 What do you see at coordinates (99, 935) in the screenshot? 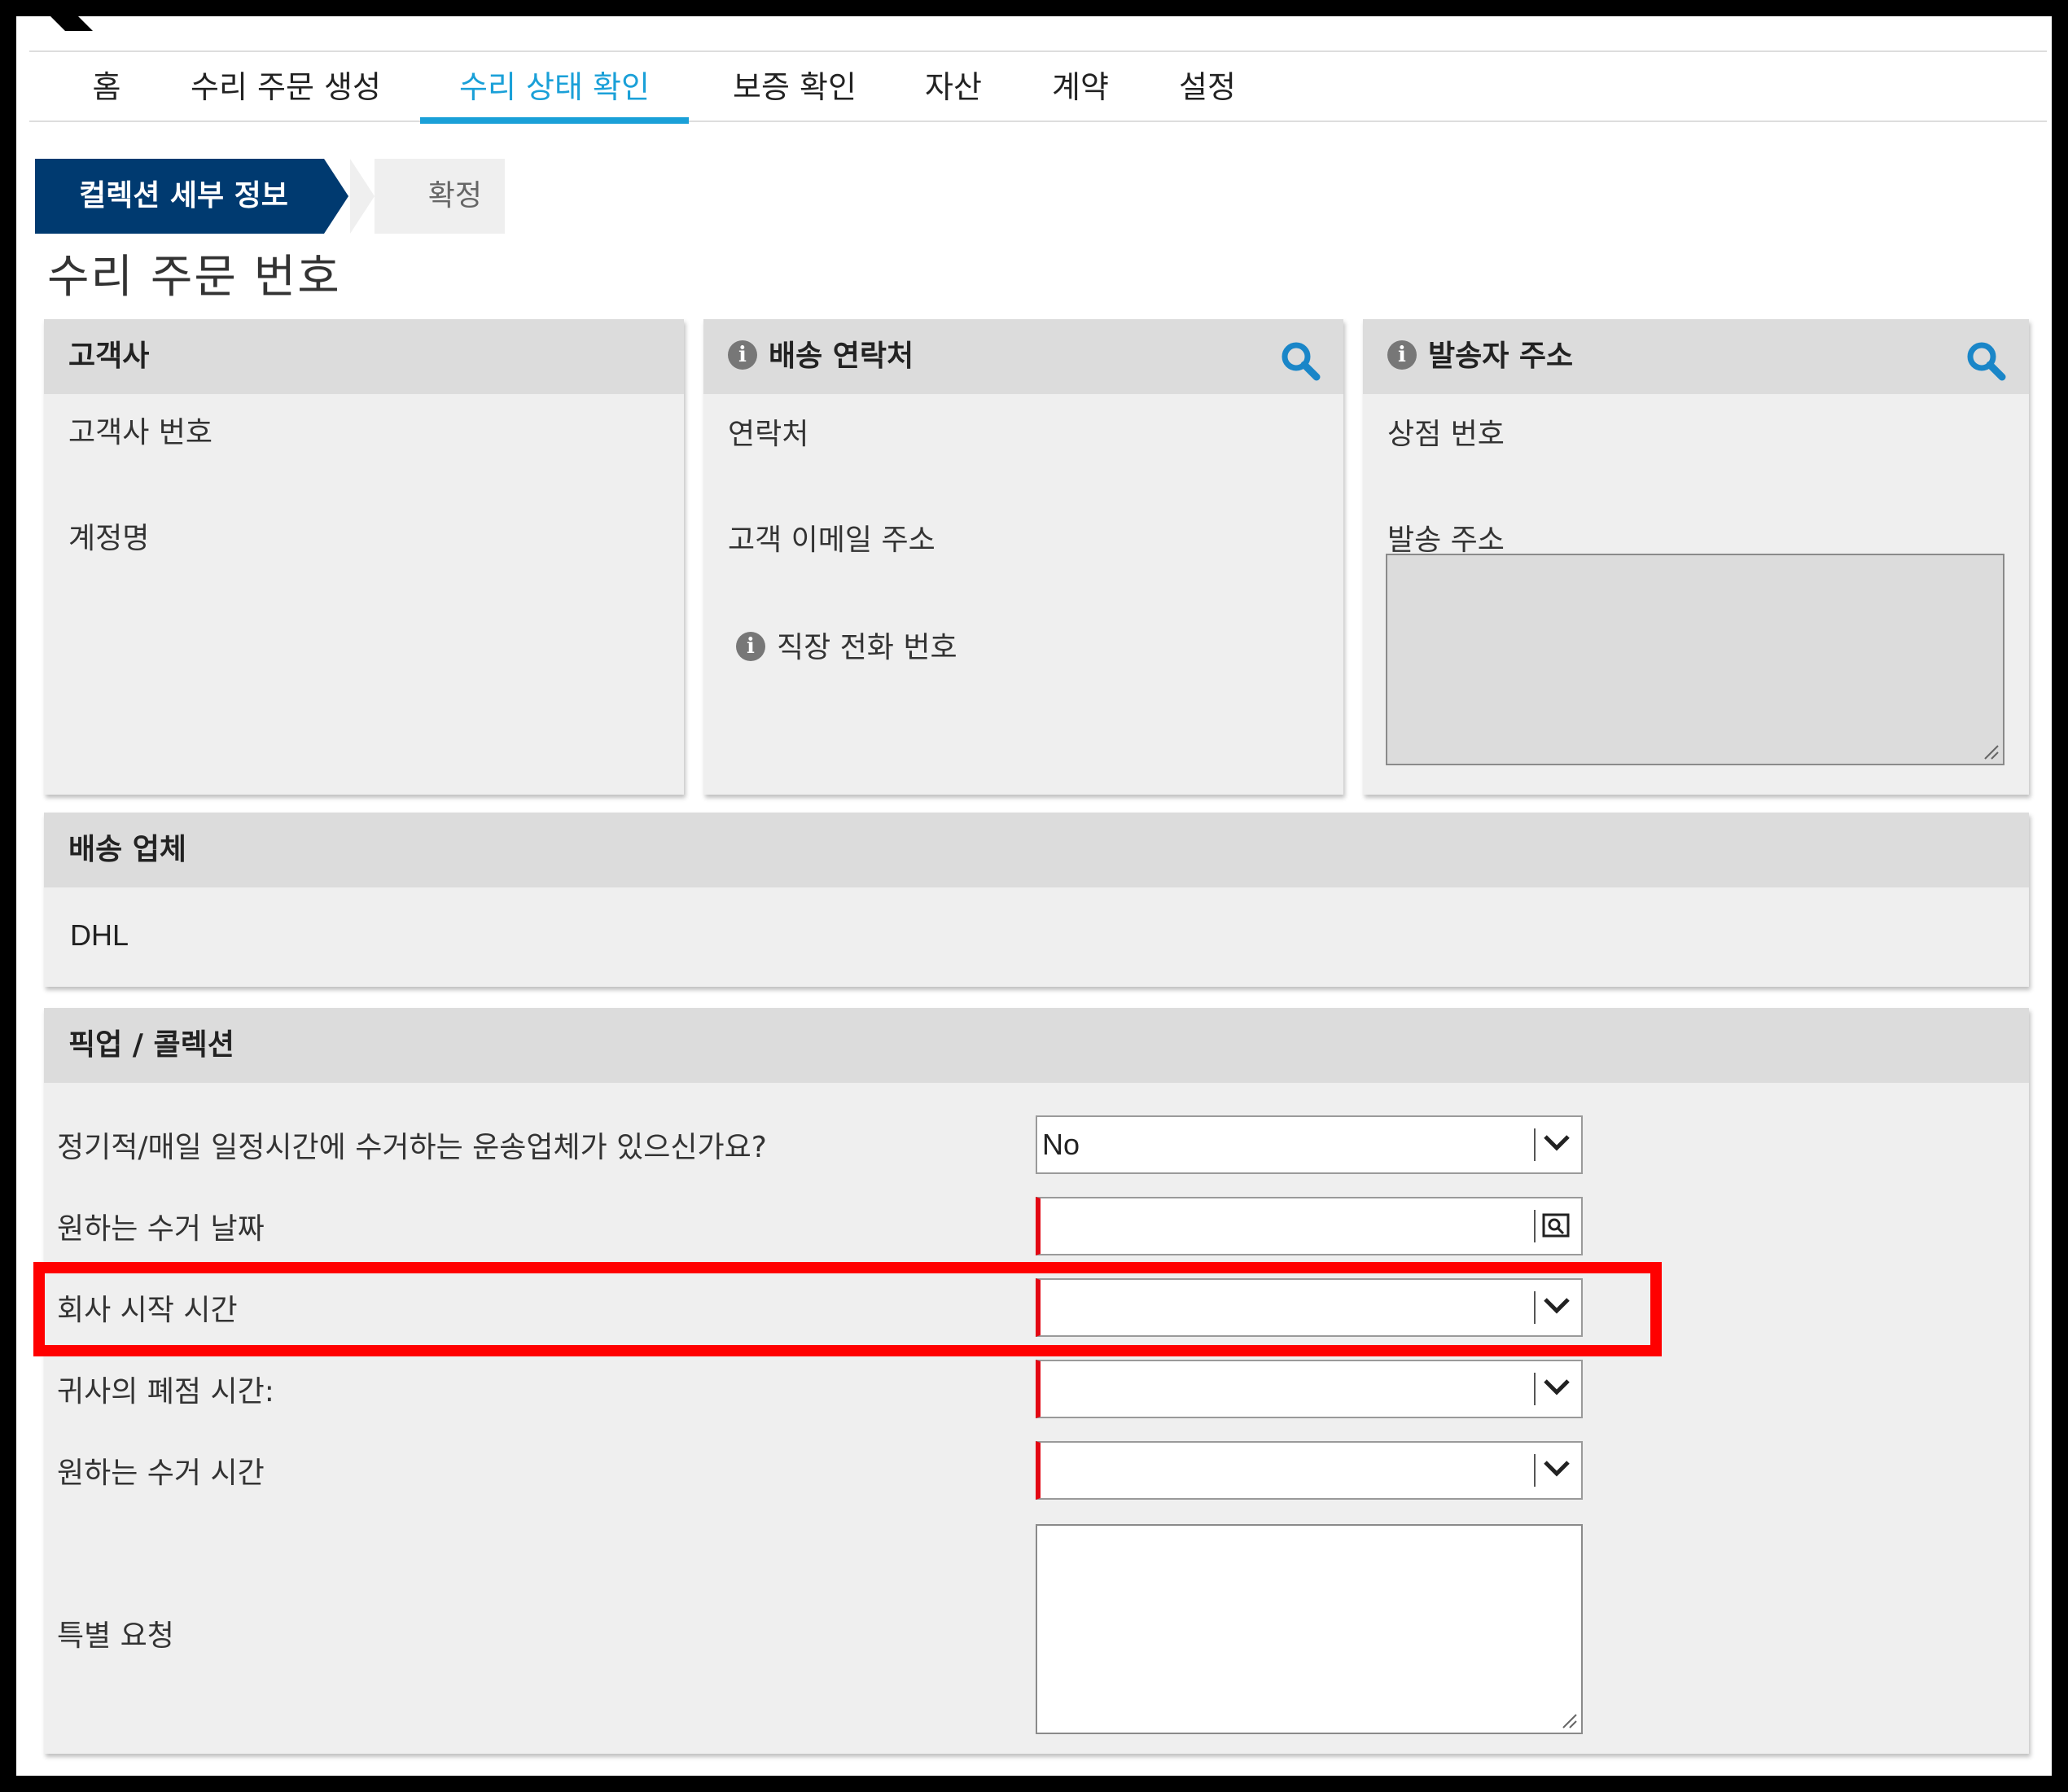
I see `carrier-value: DHL` at bounding box center [99, 935].